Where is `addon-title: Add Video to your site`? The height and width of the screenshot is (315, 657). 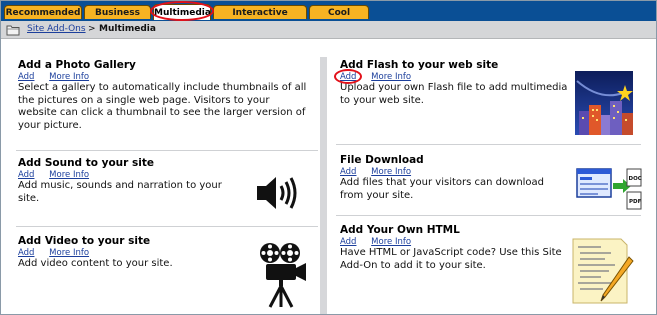
addon-title: Add Video to your site is located at coordinates (84, 241).